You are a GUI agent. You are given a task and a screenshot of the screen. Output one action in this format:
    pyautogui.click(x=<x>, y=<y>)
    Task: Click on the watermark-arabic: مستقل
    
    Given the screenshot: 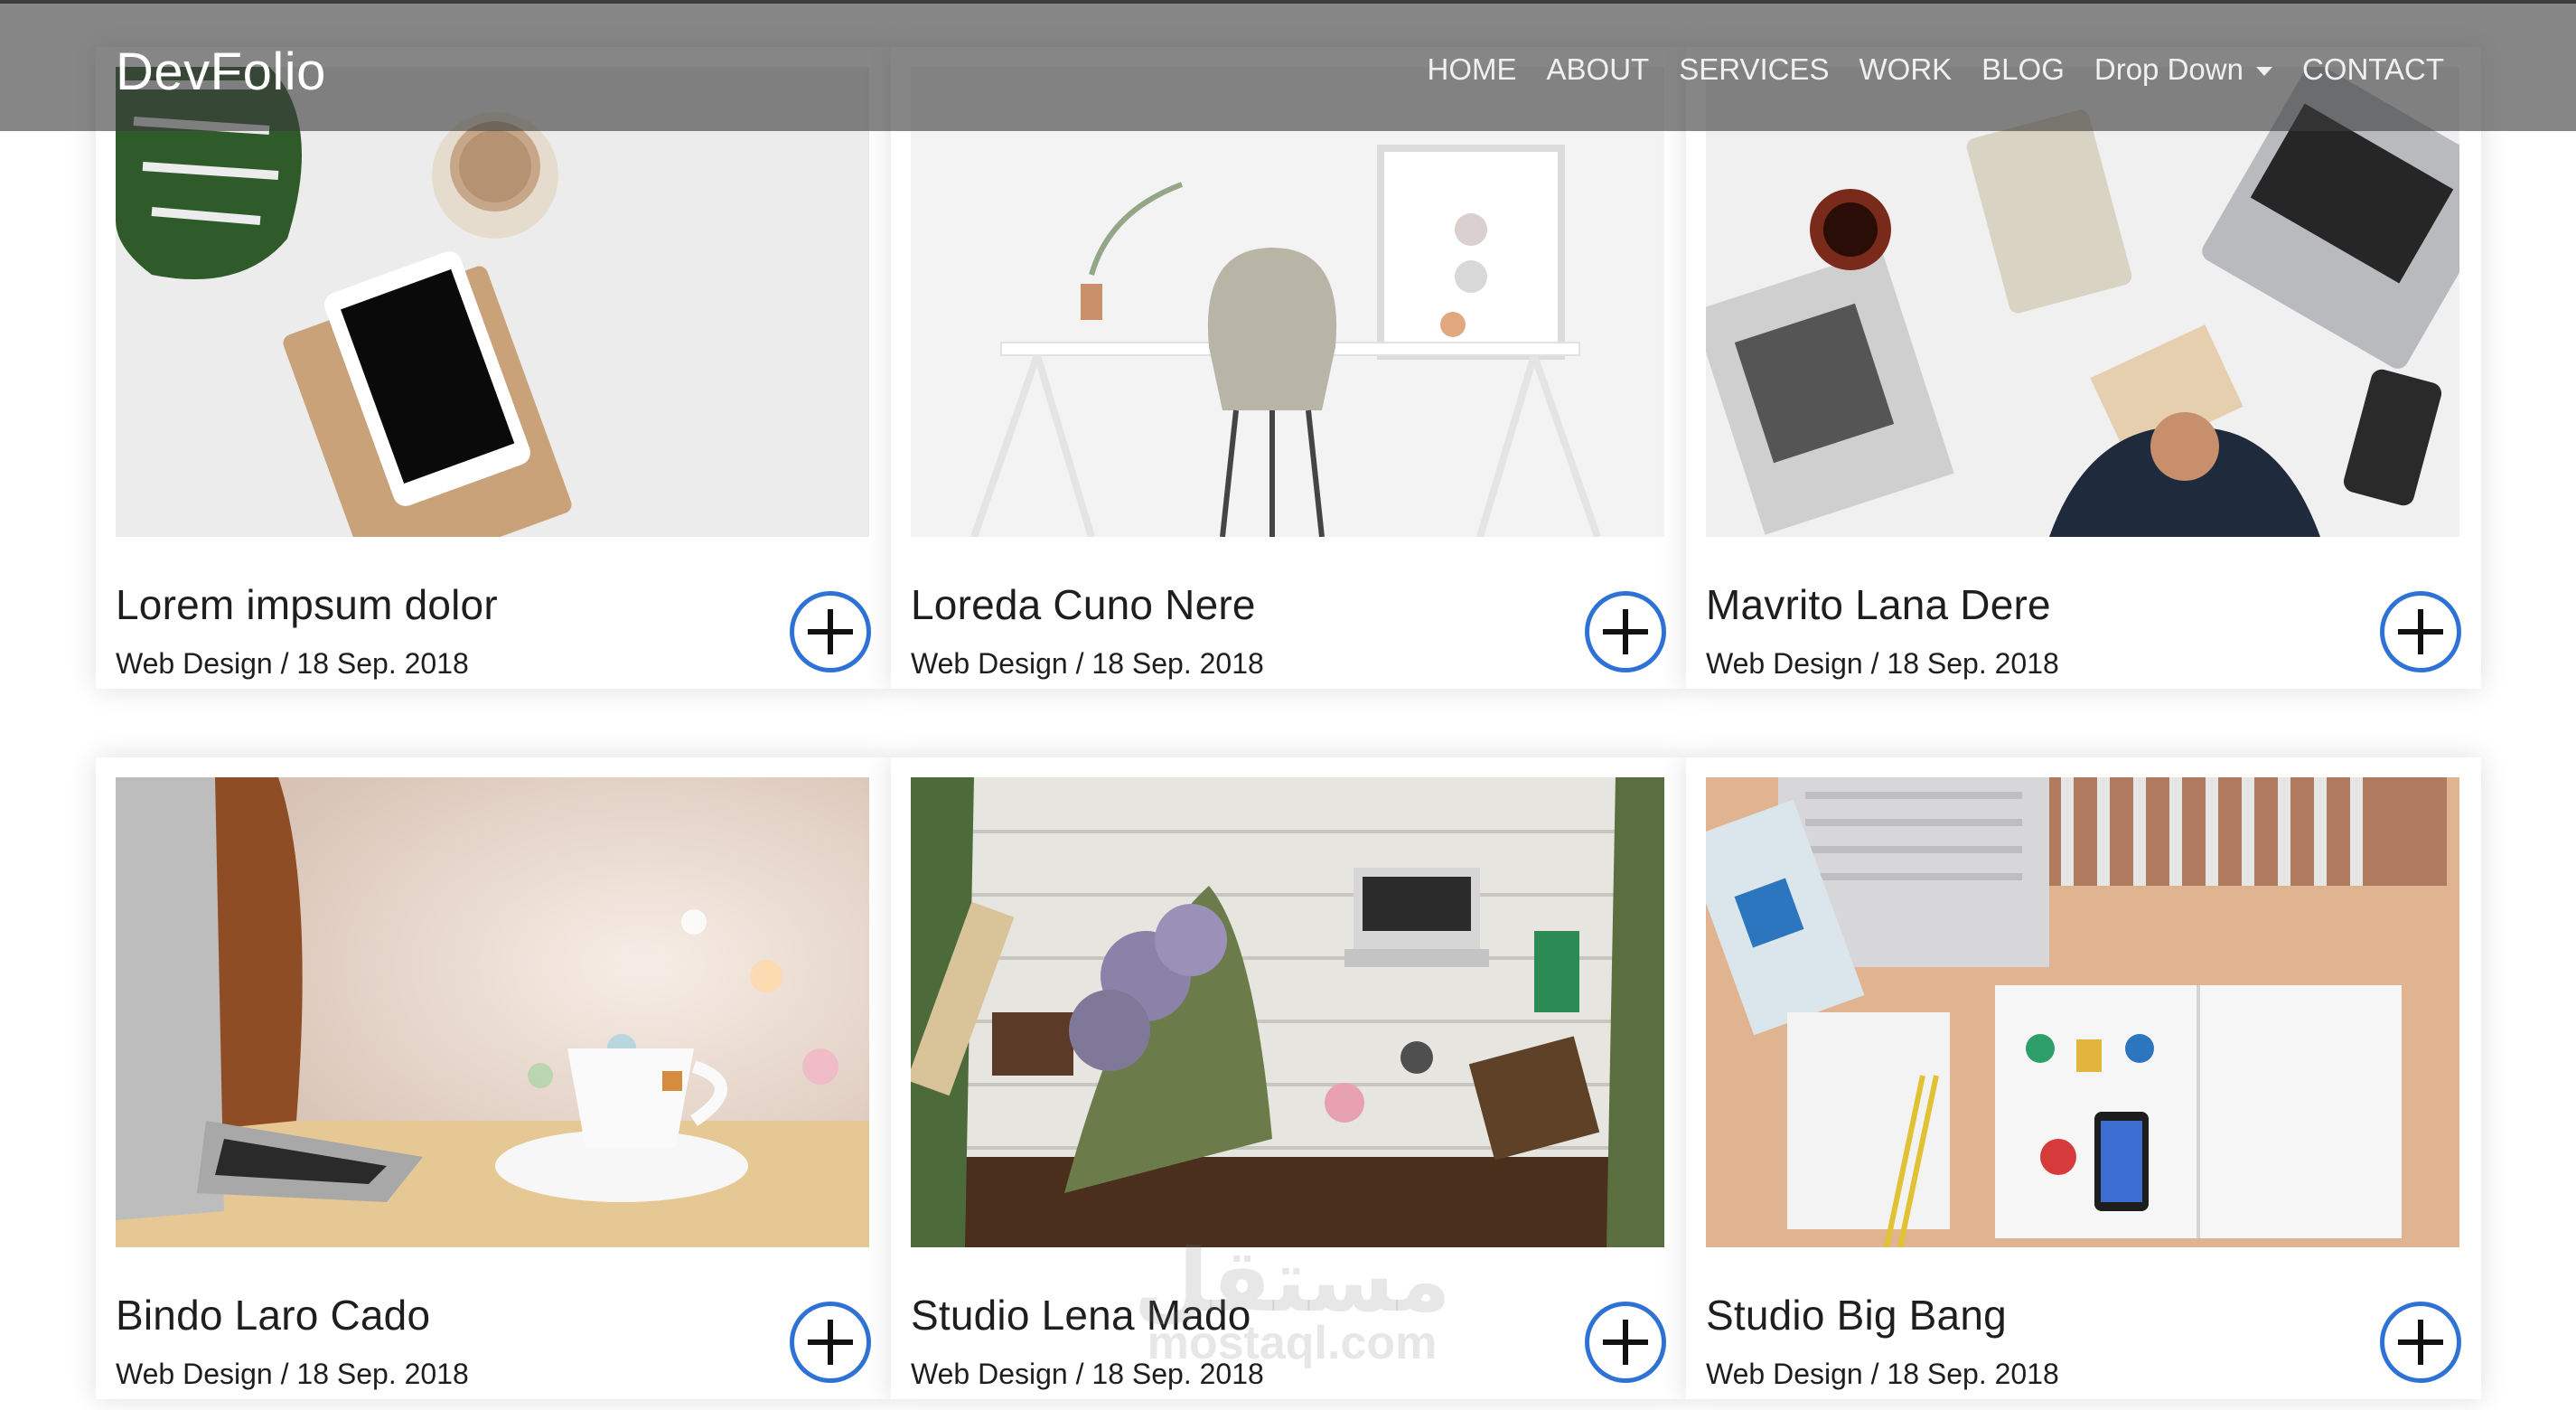 What is the action you would take?
    pyautogui.click(x=1292, y=1282)
    